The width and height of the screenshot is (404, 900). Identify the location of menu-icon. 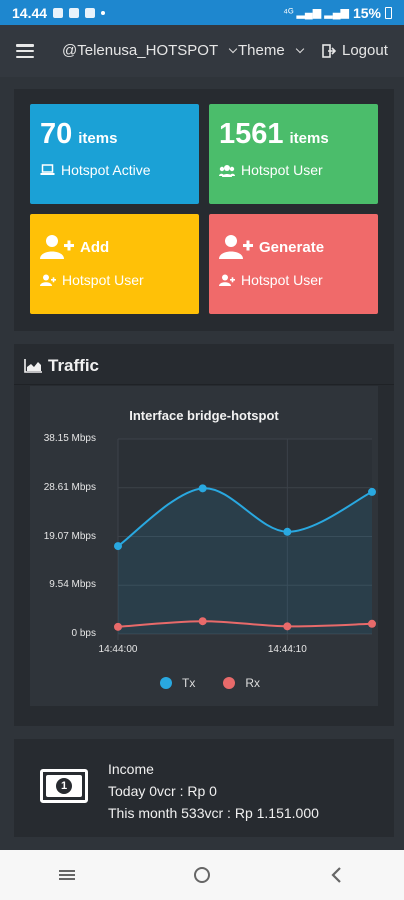
(25, 51).